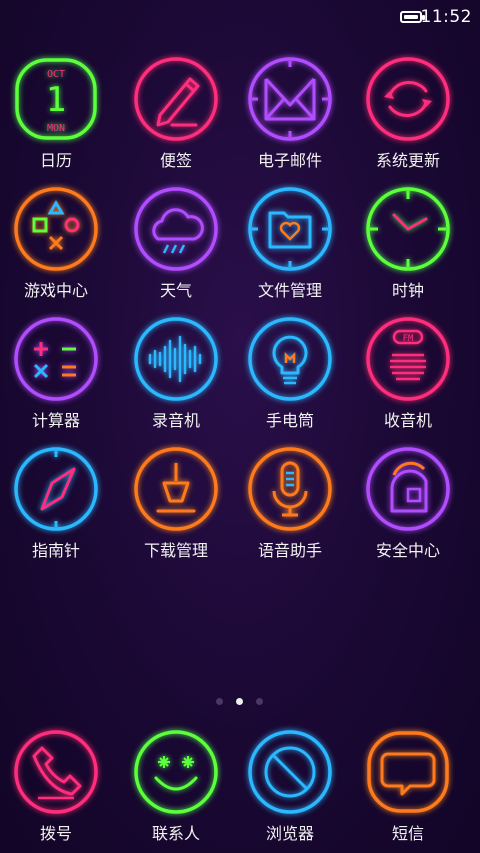 This screenshot has height=853, width=480. Describe the element at coordinates (240, 18) in the screenshot. I see `status-bar: 11:52` at that location.